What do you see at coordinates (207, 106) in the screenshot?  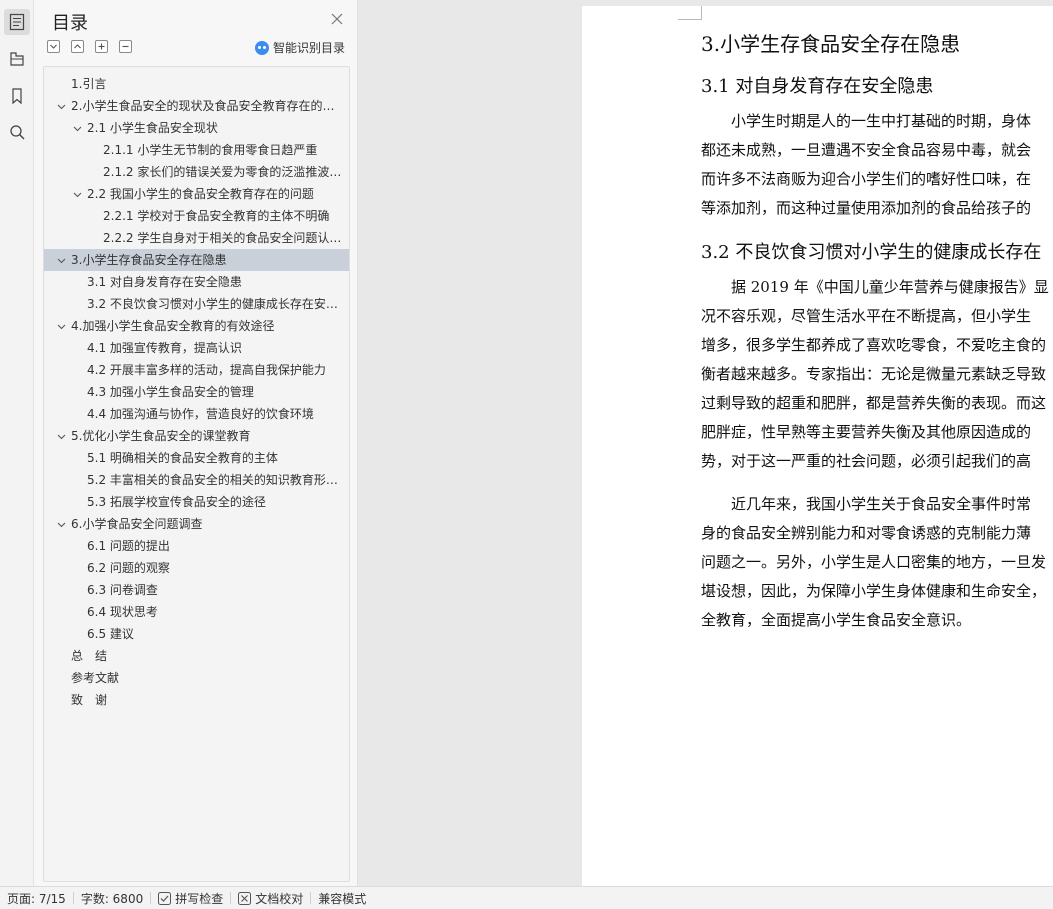 I see `toc-item-label: 2.小学生食品安全的现状及食品安全教育存在的问题` at bounding box center [207, 106].